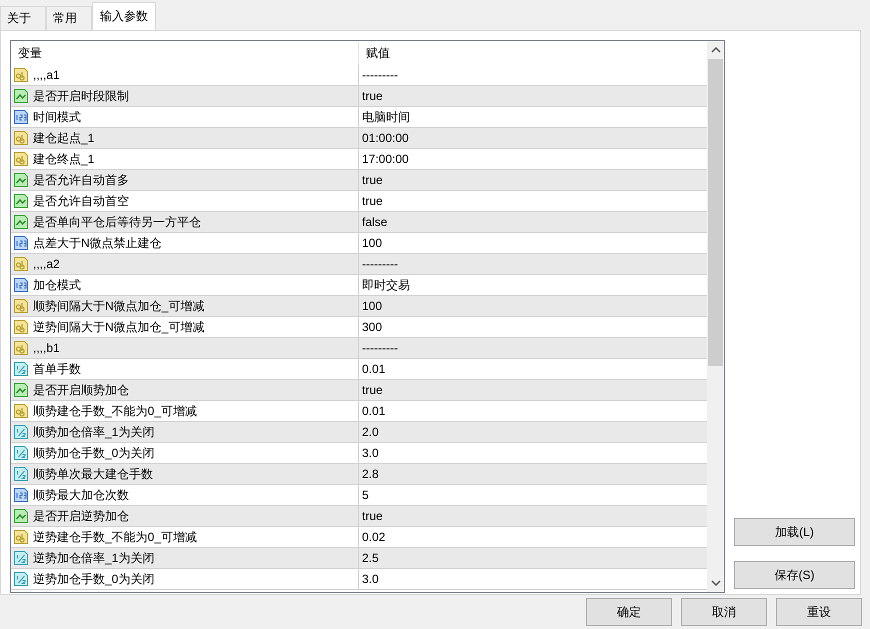  What do you see at coordinates (63, 159) in the screenshot?
I see `parameter-name: 建仓终点_1` at bounding box center [63, 159].